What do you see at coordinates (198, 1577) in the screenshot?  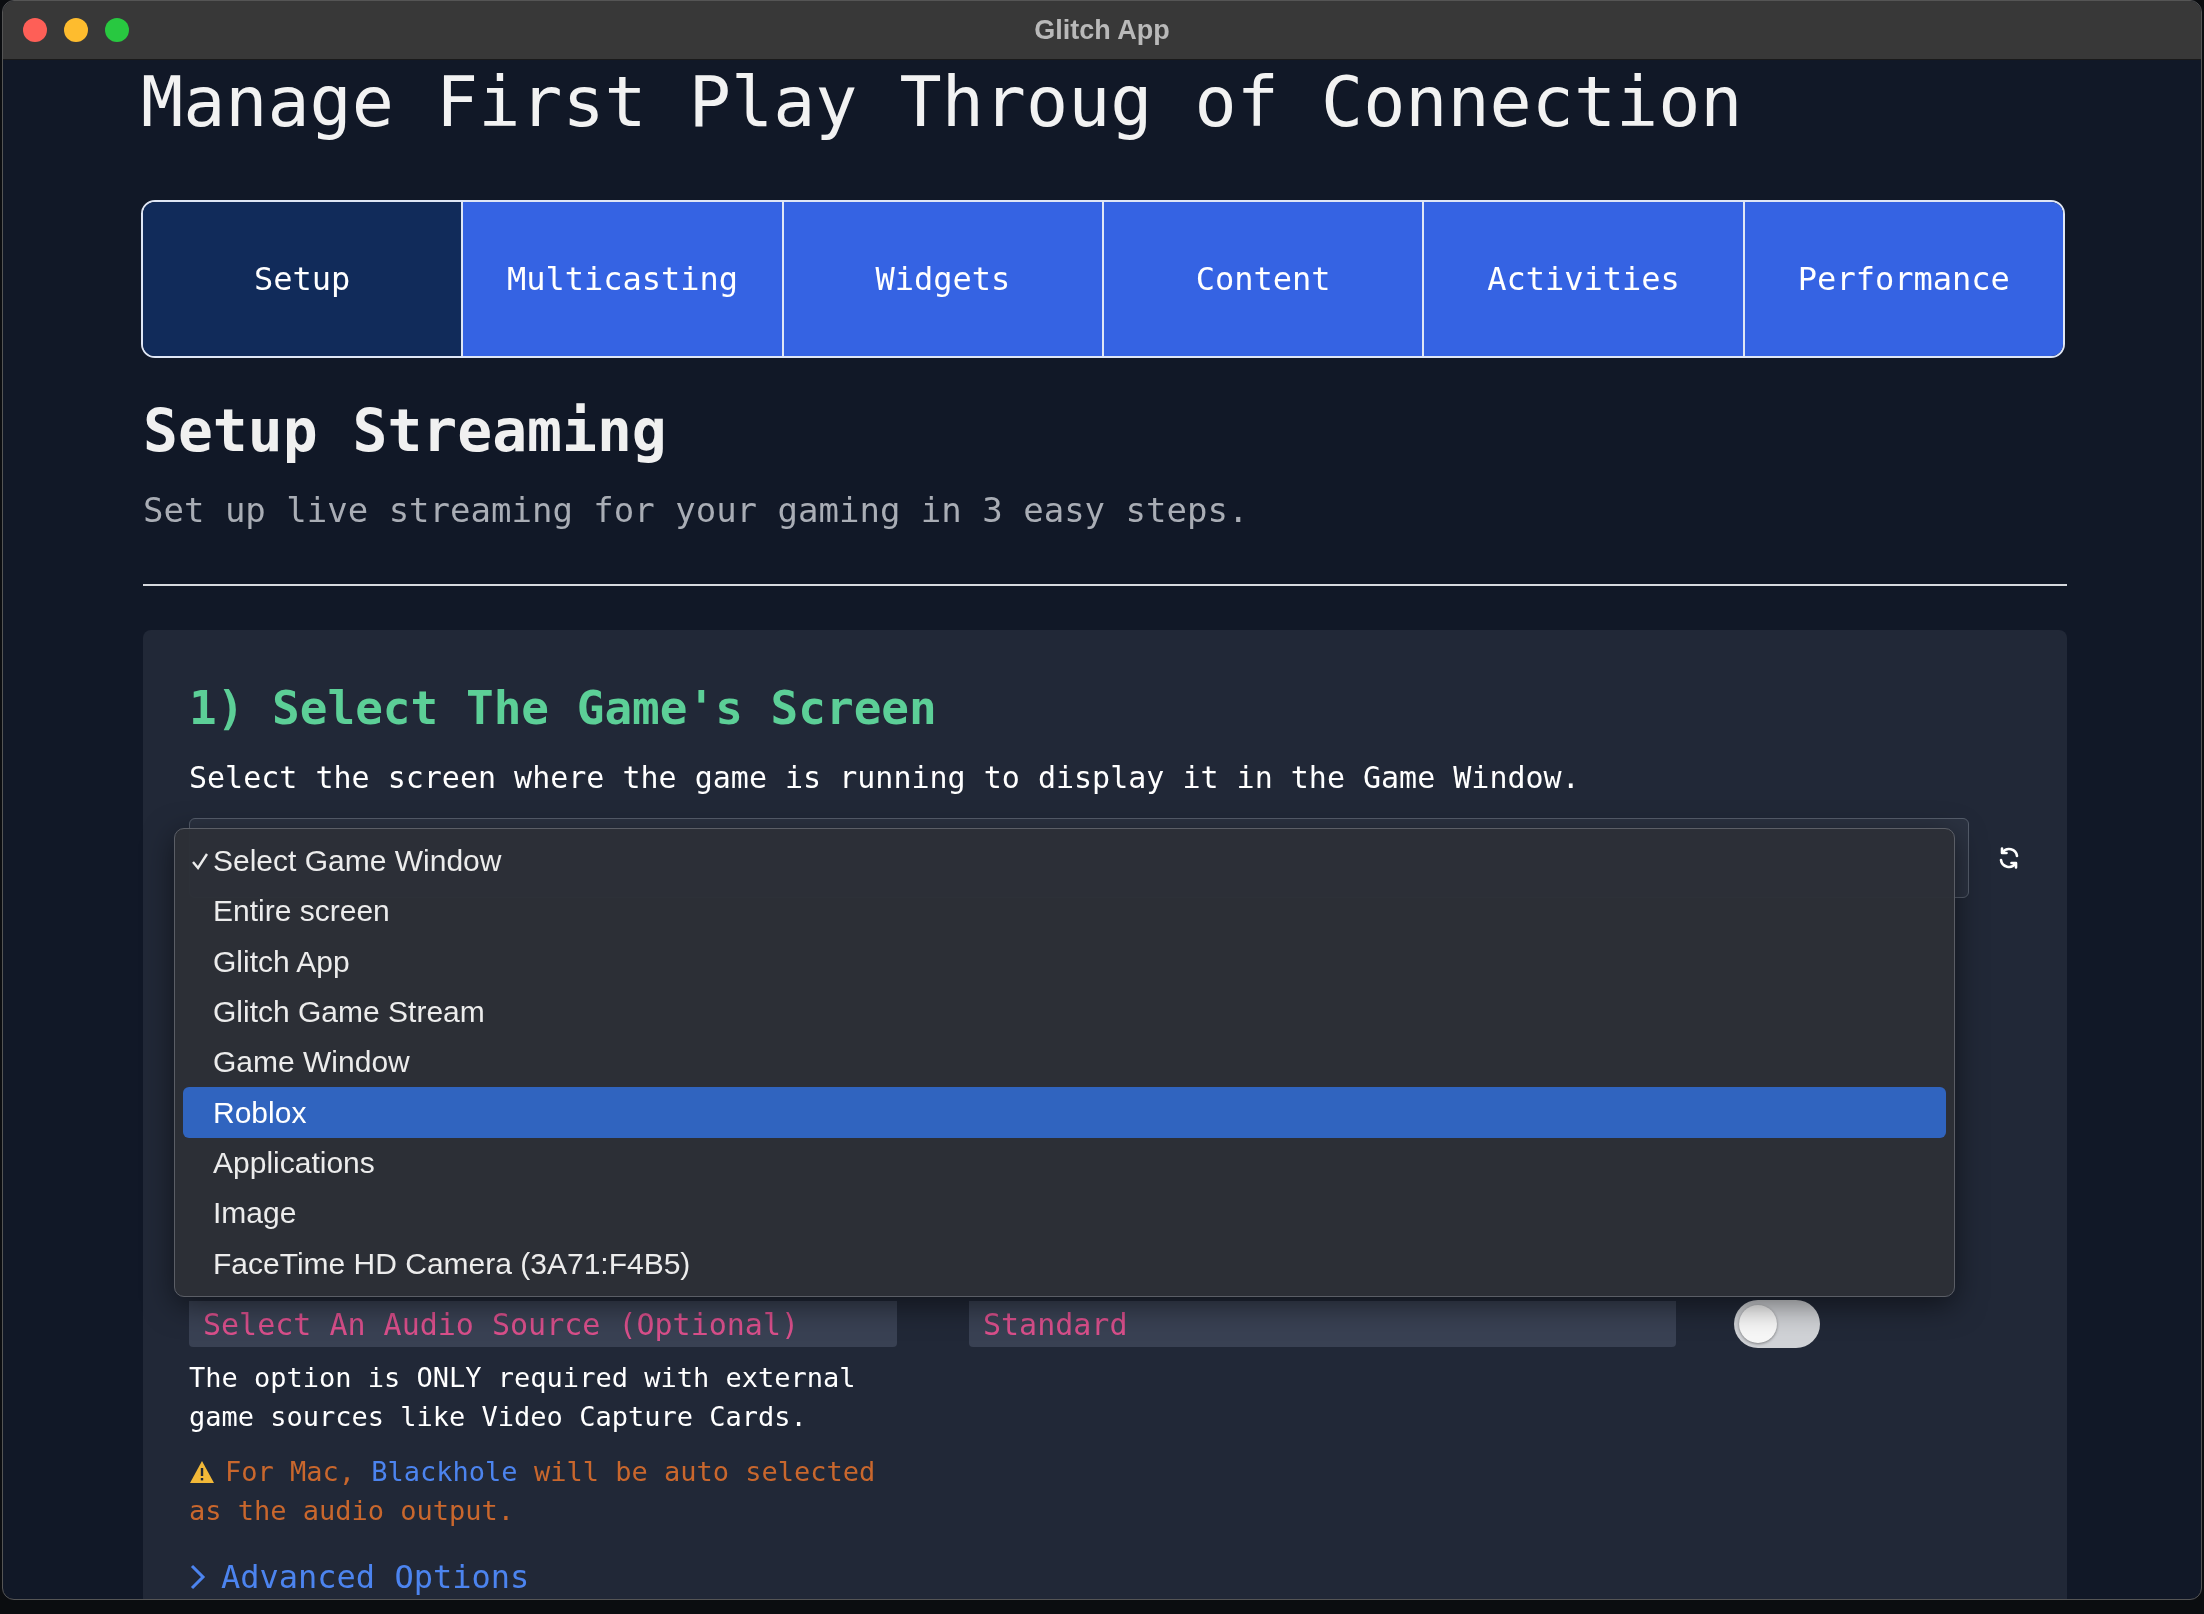 I see `chevron-icon` at bounding box center [198, 1577].